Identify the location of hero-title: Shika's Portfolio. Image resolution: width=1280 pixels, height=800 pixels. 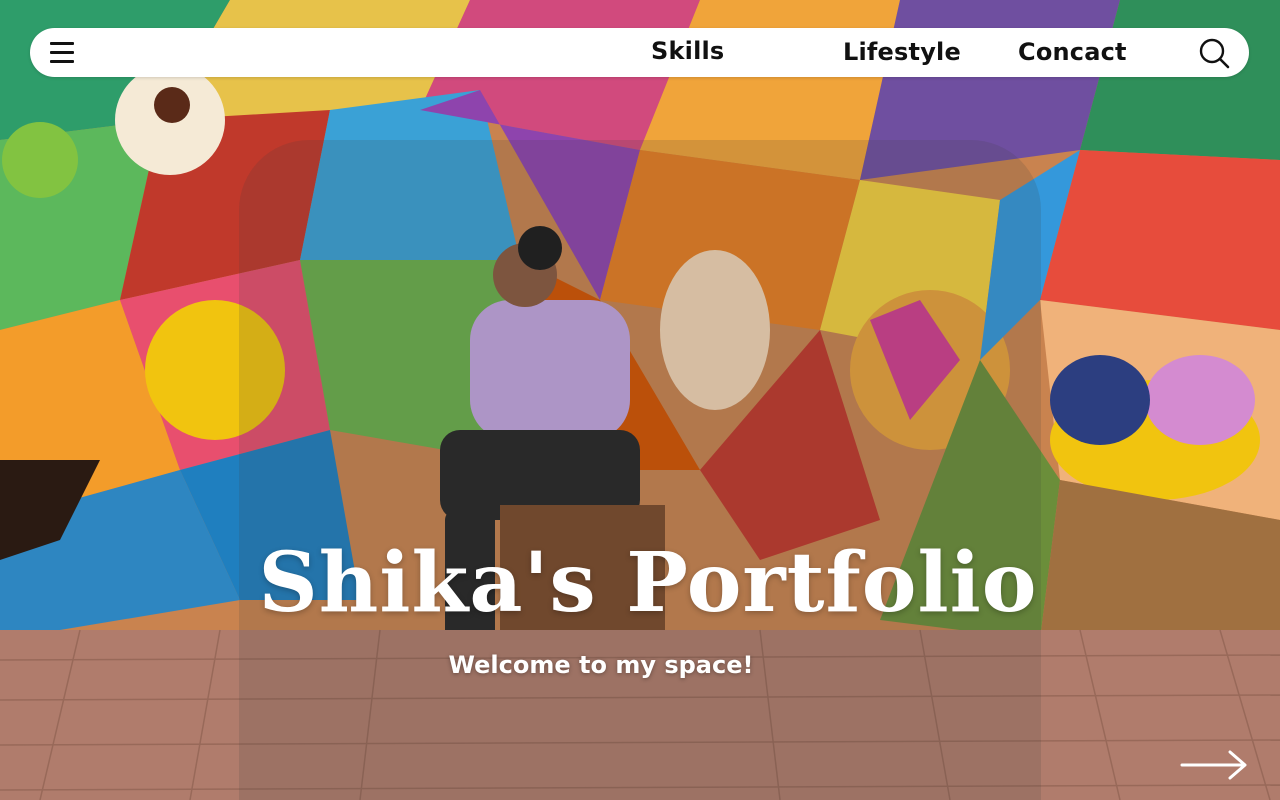
(648, 583).